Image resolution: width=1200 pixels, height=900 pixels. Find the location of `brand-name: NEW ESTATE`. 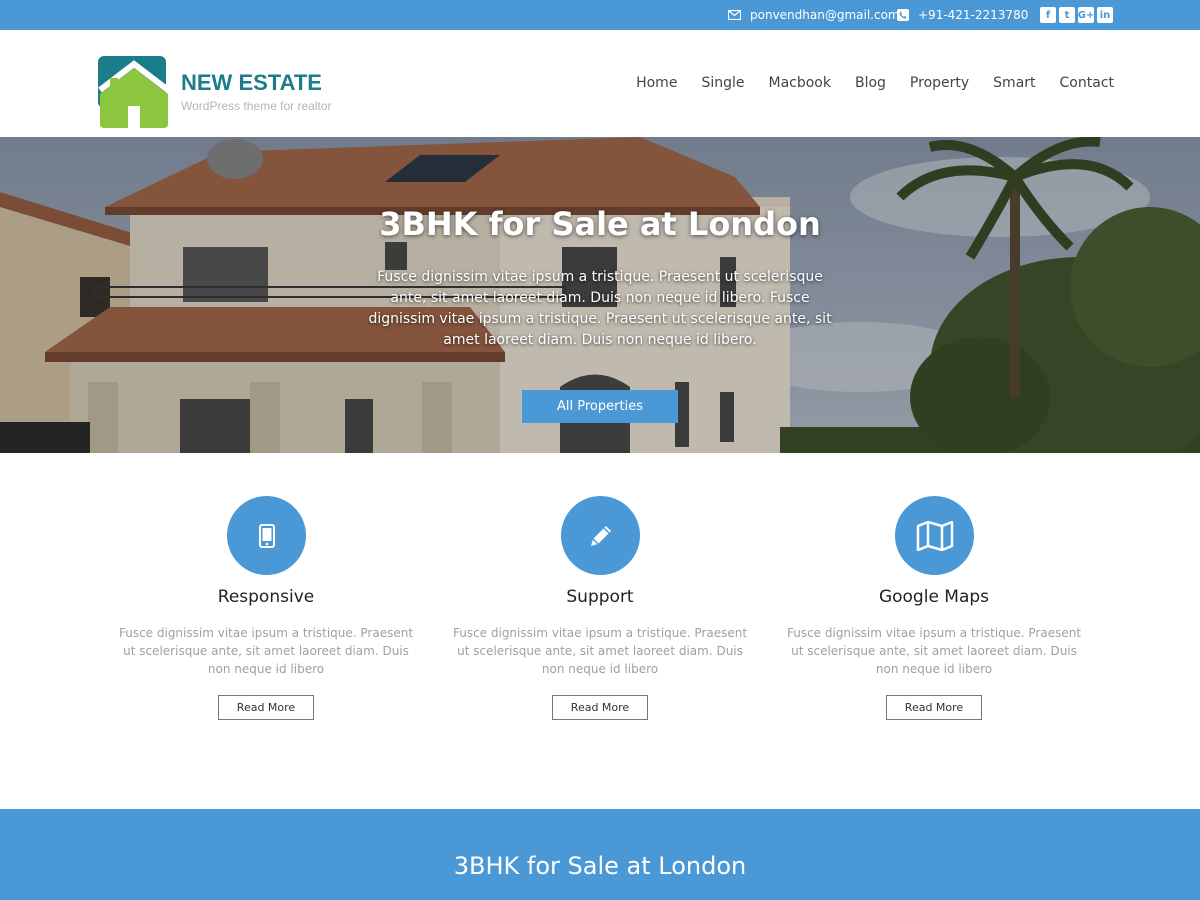

brand-name: NEW ESTATE is located at coordinates (251, 83).